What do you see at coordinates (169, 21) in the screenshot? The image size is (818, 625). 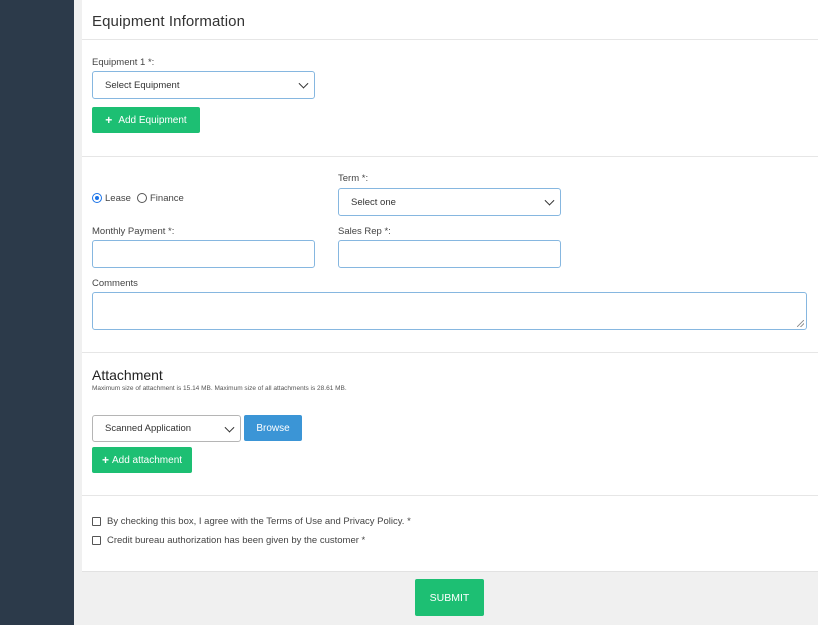 I see `equipment-section-title: Equipment Information` at bounding box center [169, 21].